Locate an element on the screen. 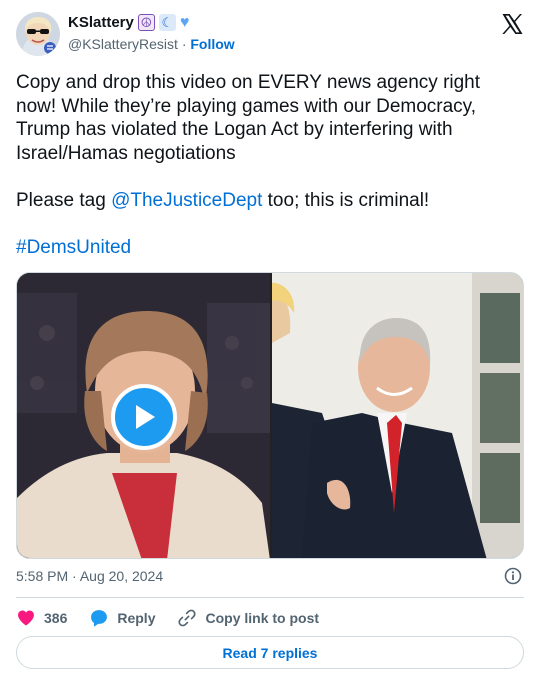 This screenshot has height=684, width=540. read-replies-button: Read 7 replies is located at coordinates (270, 652).